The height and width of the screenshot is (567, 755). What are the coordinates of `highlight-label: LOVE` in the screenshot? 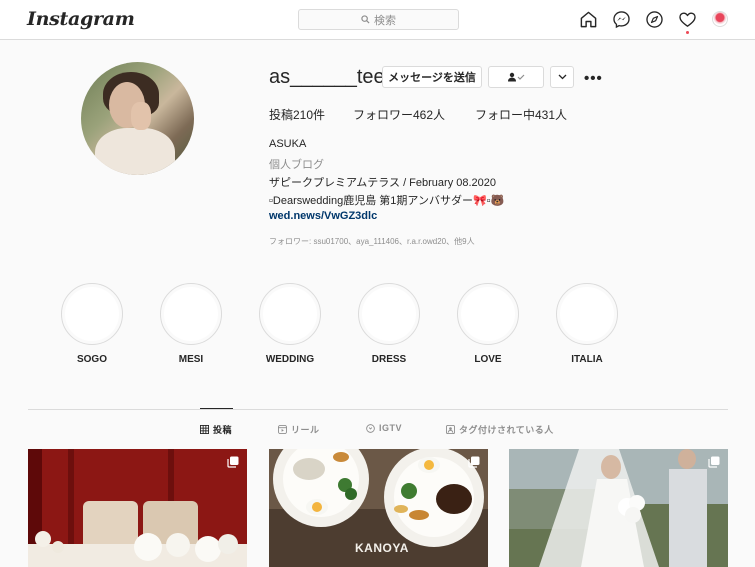 It's located at (488, 359).